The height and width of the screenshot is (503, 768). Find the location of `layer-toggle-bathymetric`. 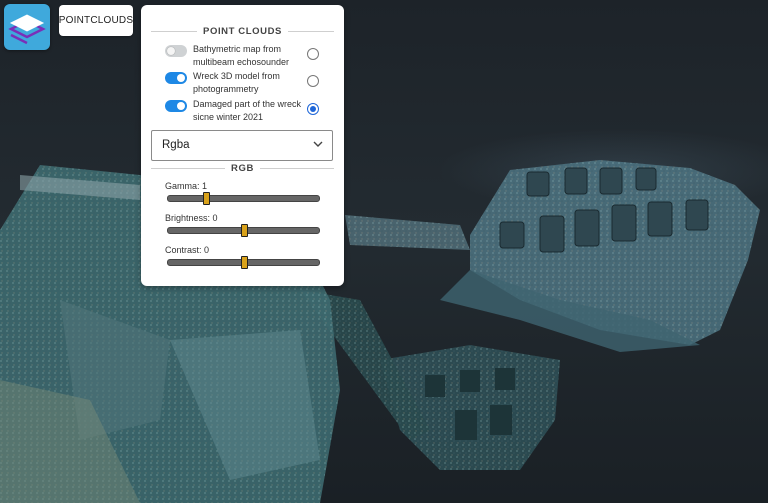

layer-toggle-bathymetric is located at coordinates (176, 51).